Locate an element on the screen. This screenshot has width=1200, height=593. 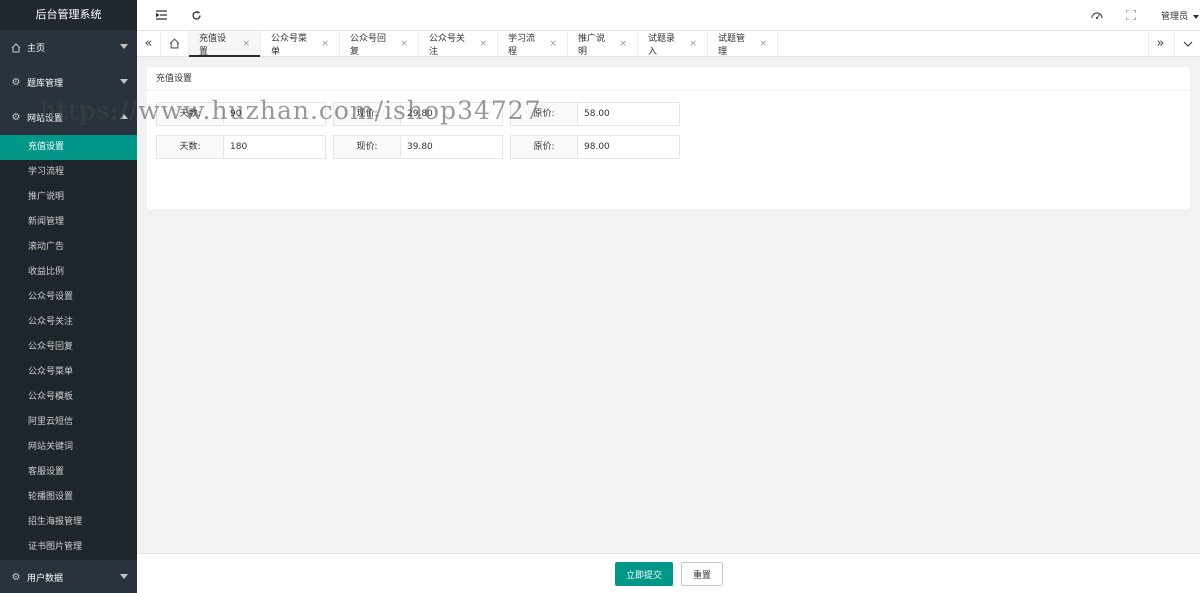
sidebar-item-customer-service: 客服设置 is located at coordinates (68, 472).